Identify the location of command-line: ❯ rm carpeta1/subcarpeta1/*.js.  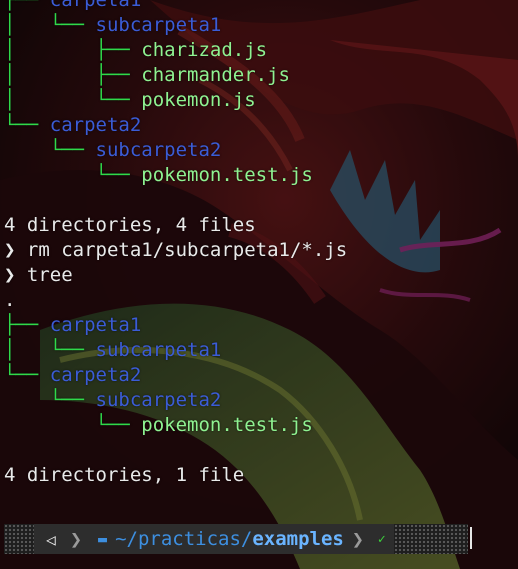
(175, 250).